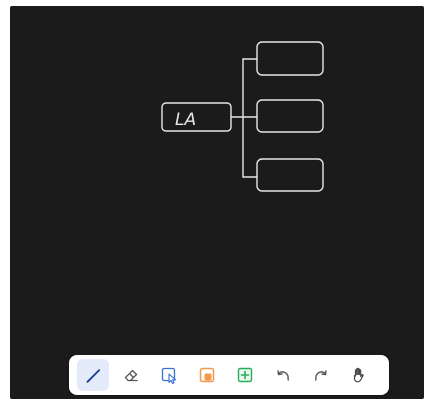  I want to click on root-node: LA, so click(196, 117).